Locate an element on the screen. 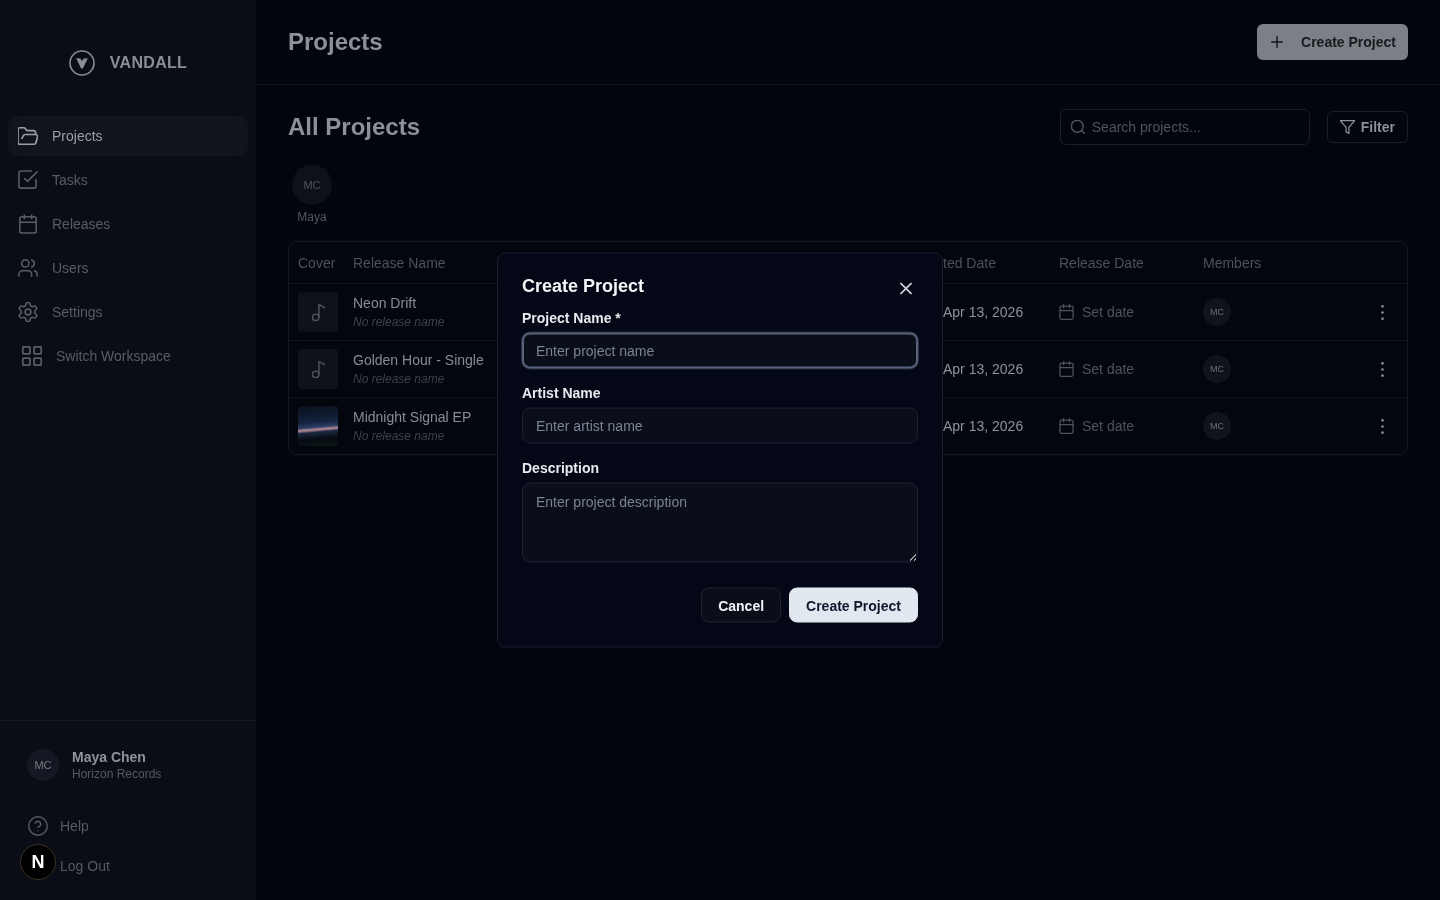 The width and height of the screenshot is (1440, 900). user-name: Maya Chen is located at coordinates (109, 757).